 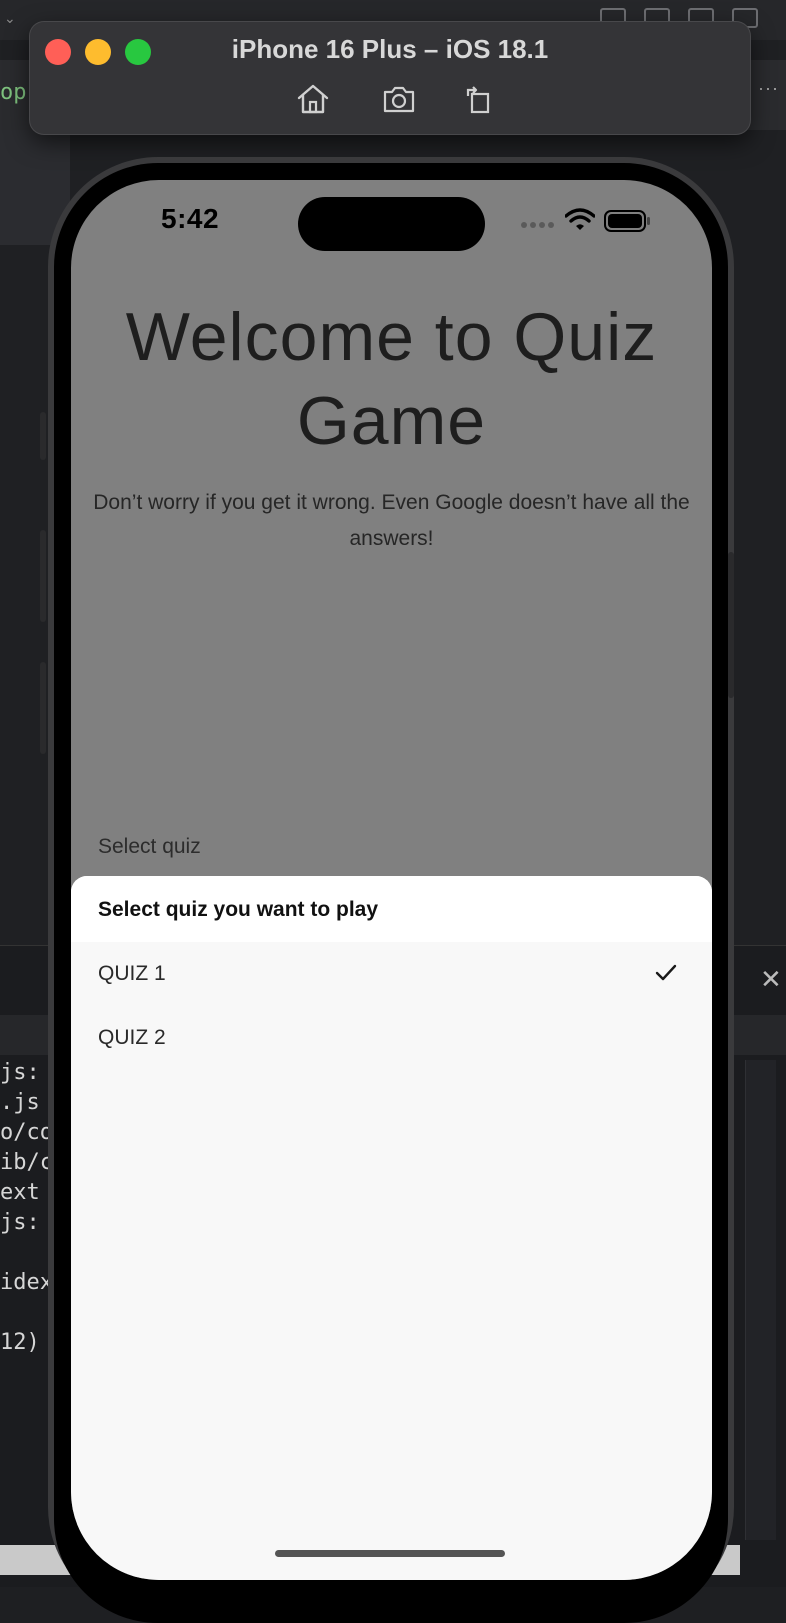 What do you see at coordinates (20, 1342) in the screenshot?
I see `terminal-line: 12)` at bounding box center [20, 1342].